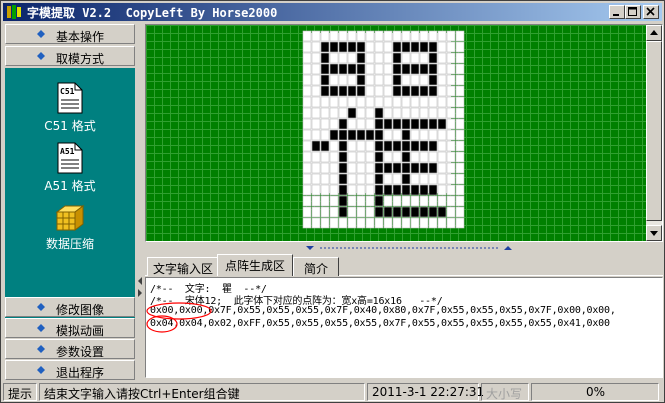  What do you see at coordinates (70, 370) in the screenshot?
I see `sidebar-item-exit: 退出程序` at bounding box center [70, 370].